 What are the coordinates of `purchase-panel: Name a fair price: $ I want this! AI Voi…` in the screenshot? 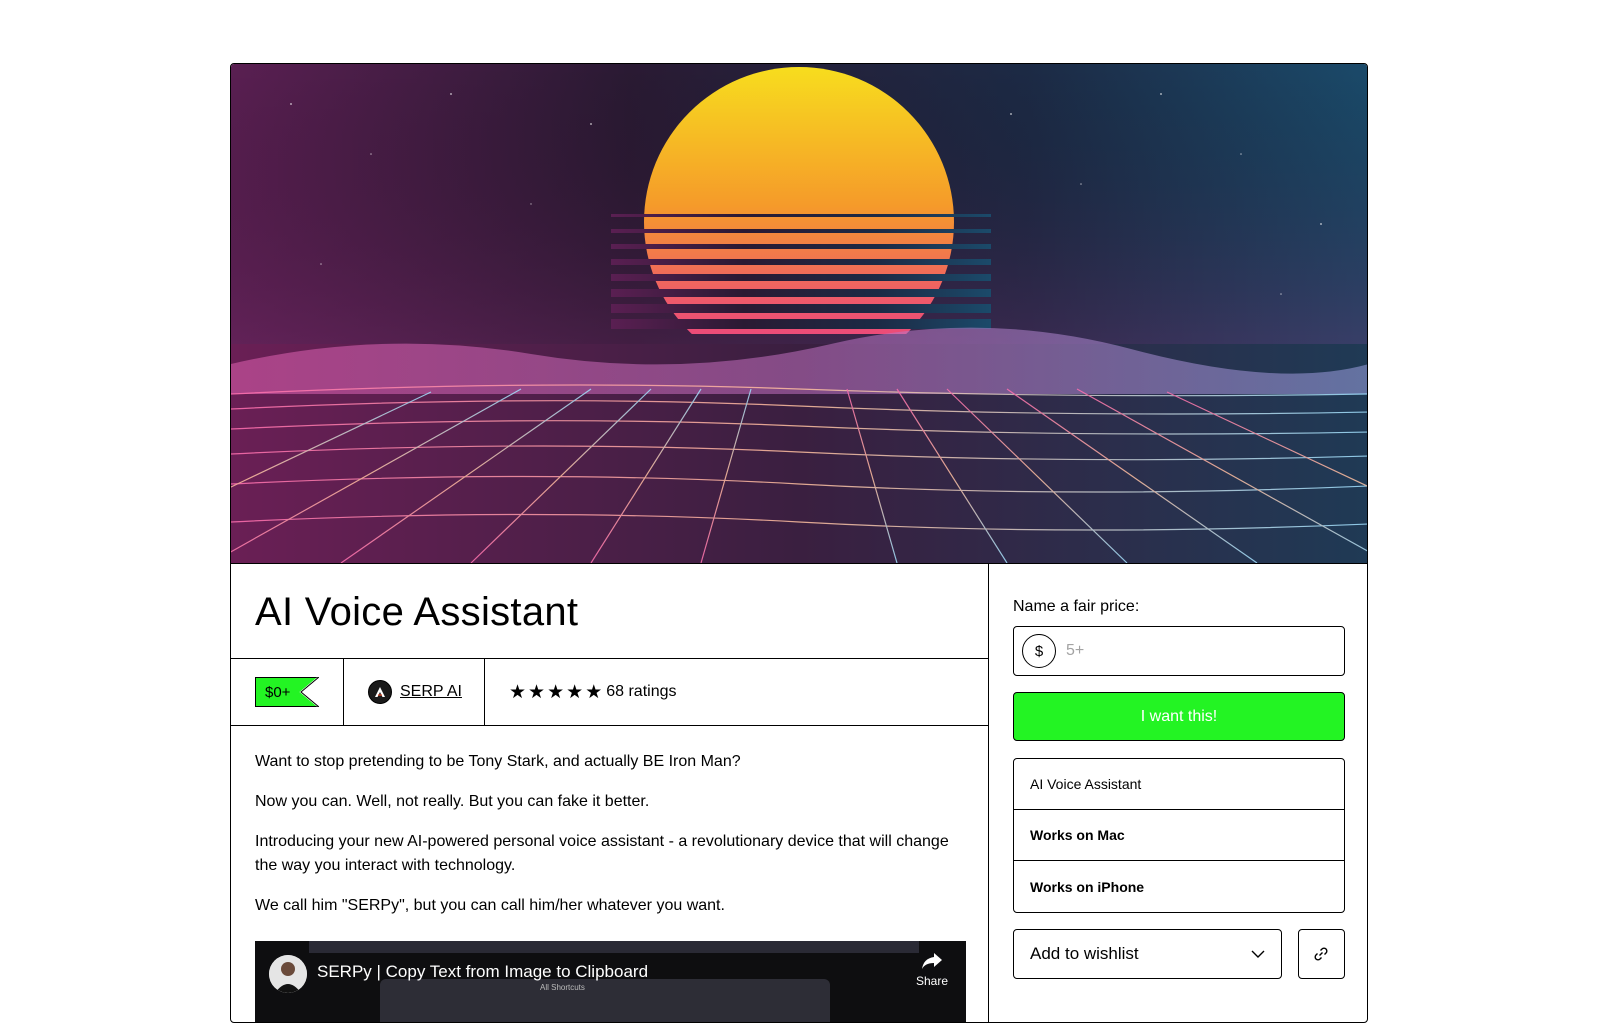 It's located at (1178, 793).